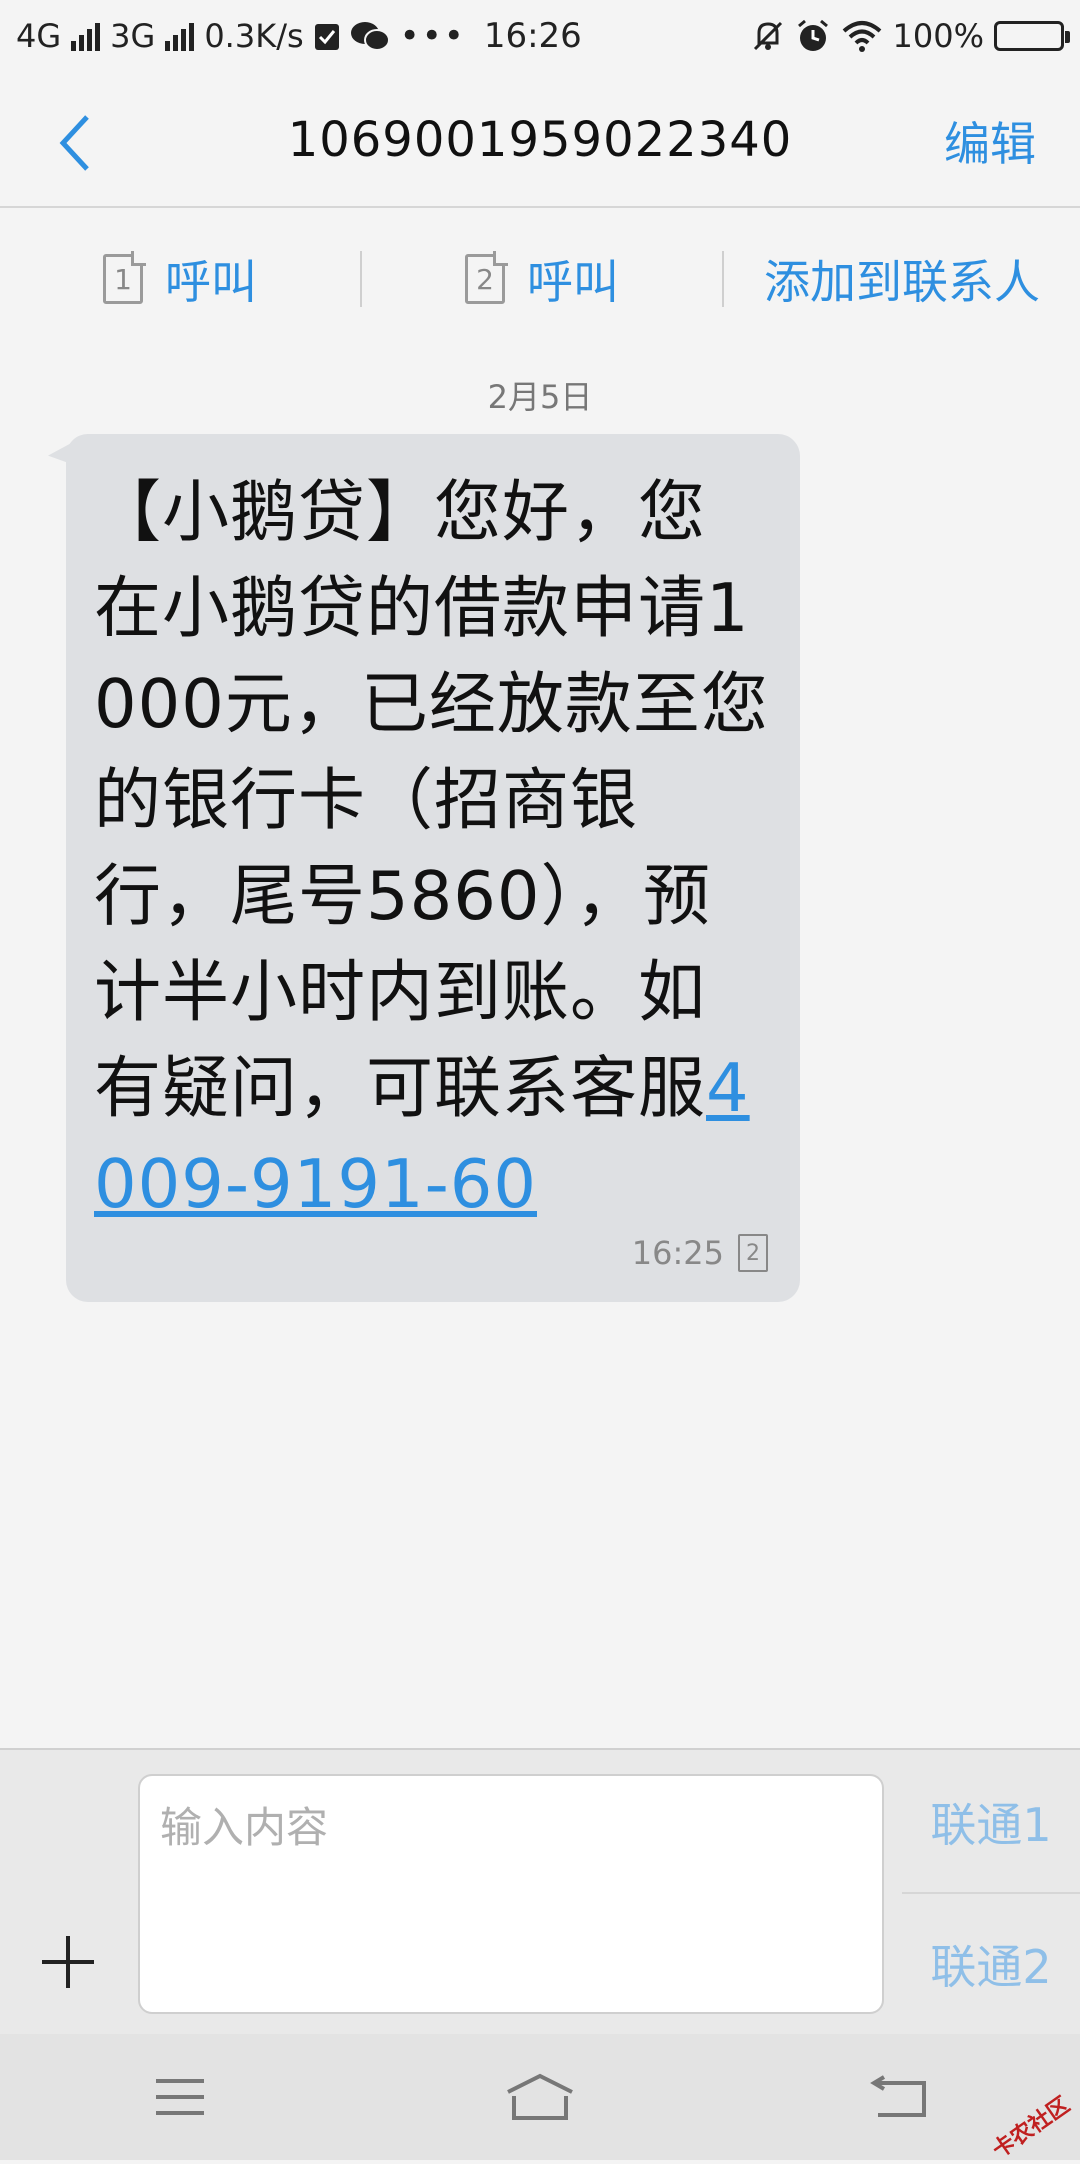  Describe the element at coordinates (132, 36) in the screenshot. I see `network-type-2: 3G` at that location.